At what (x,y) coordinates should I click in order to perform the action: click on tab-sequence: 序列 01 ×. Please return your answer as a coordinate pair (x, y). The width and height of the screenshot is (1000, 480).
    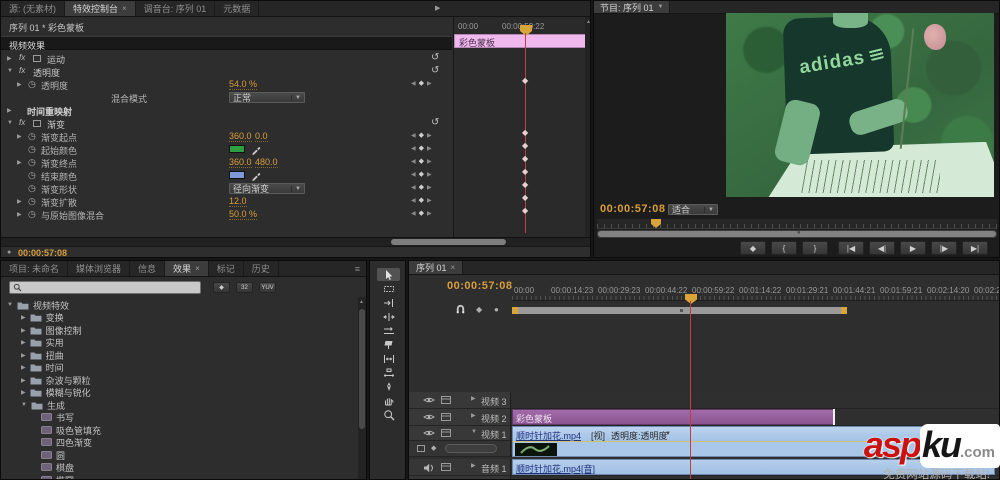
    Looking at the image, I should click on (436, 267).